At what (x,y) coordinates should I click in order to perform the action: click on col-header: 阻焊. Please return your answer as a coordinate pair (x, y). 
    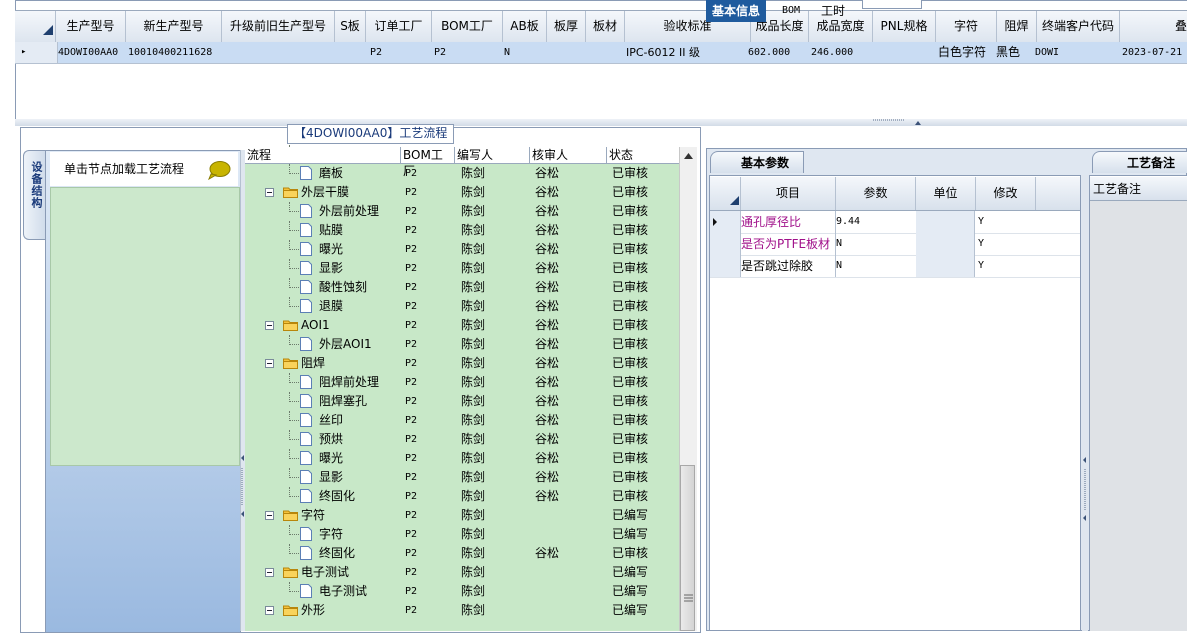
    Looking at the image, I should click on (1017, 26).